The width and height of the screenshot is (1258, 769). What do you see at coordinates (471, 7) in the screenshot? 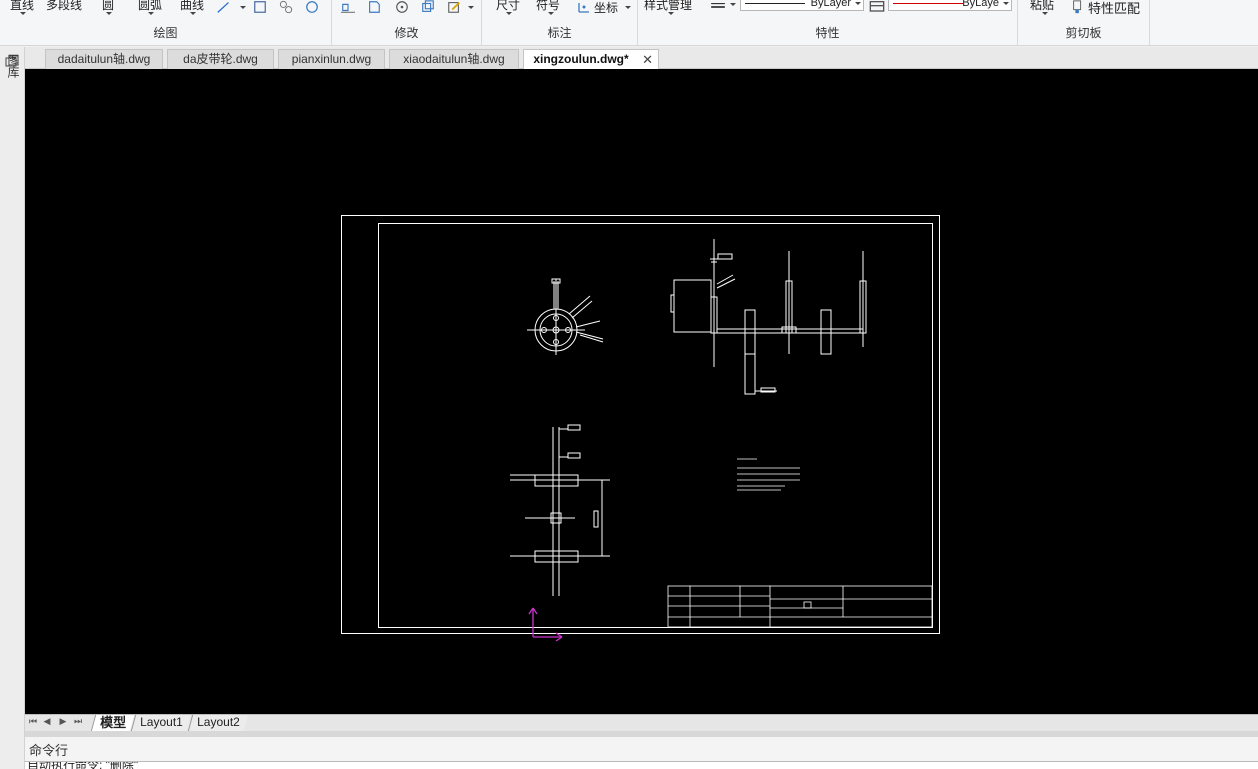
I see `modify-more-dropdown-icon` at bounding box center [471, 7].